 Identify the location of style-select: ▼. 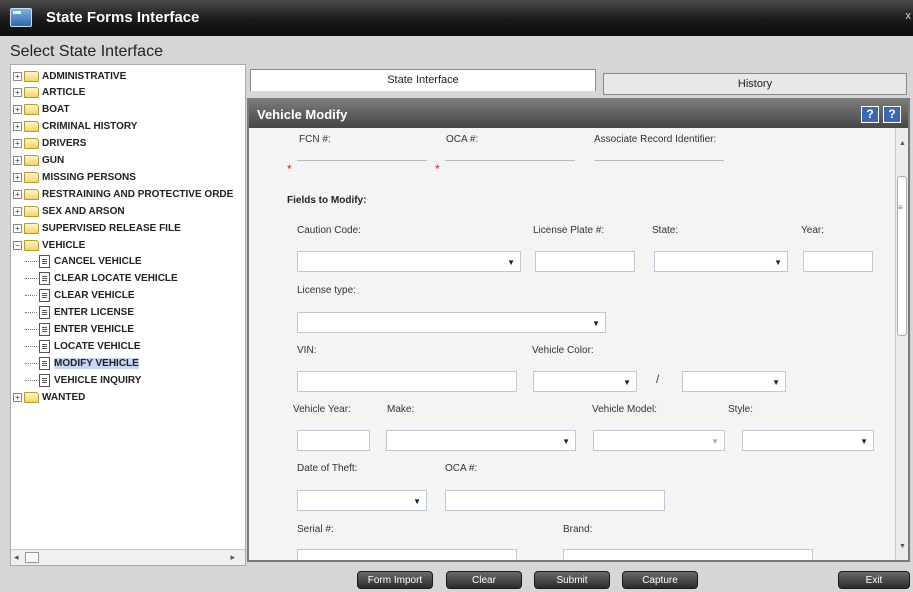
(808, 440).